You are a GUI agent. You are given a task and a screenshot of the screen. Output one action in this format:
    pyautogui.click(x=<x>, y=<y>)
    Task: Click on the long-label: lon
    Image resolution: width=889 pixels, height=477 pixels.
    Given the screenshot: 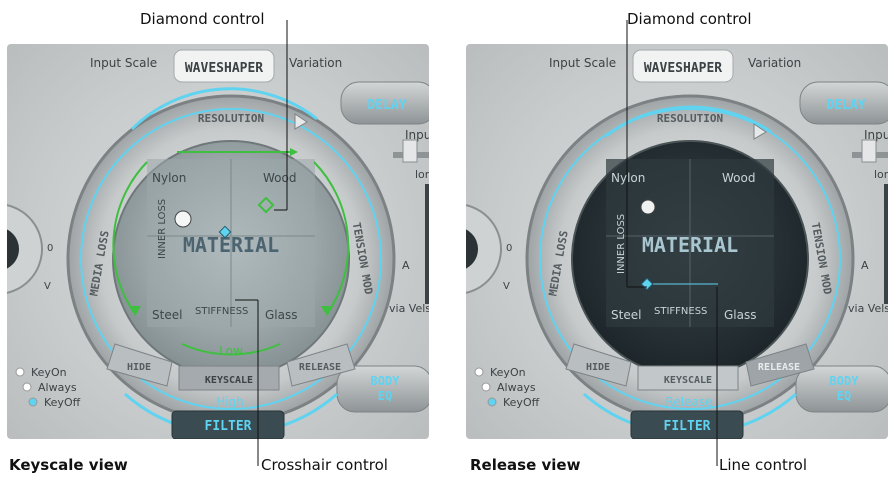 What is the action you would take?
    pyautogui.click(x=881, y=174)
    